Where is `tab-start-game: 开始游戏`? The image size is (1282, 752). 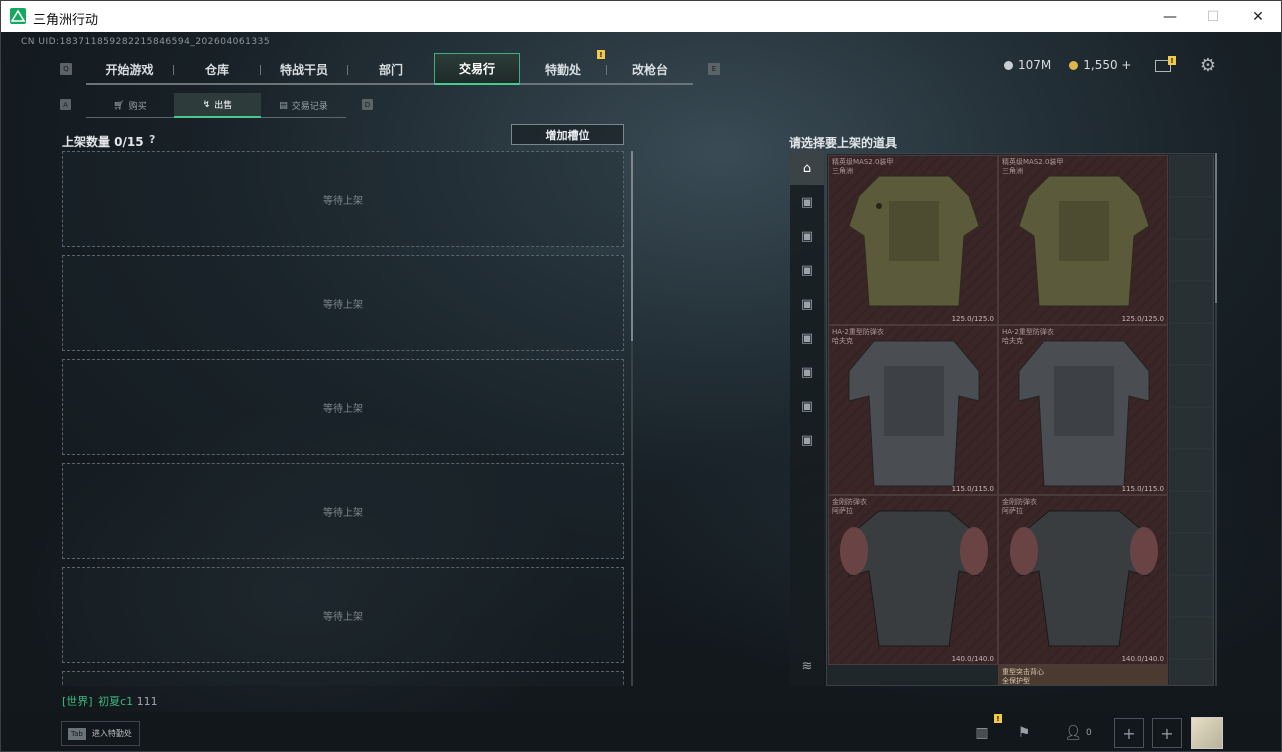 tab-start-game: 开始游戏 is located at coordinates (129, 69).